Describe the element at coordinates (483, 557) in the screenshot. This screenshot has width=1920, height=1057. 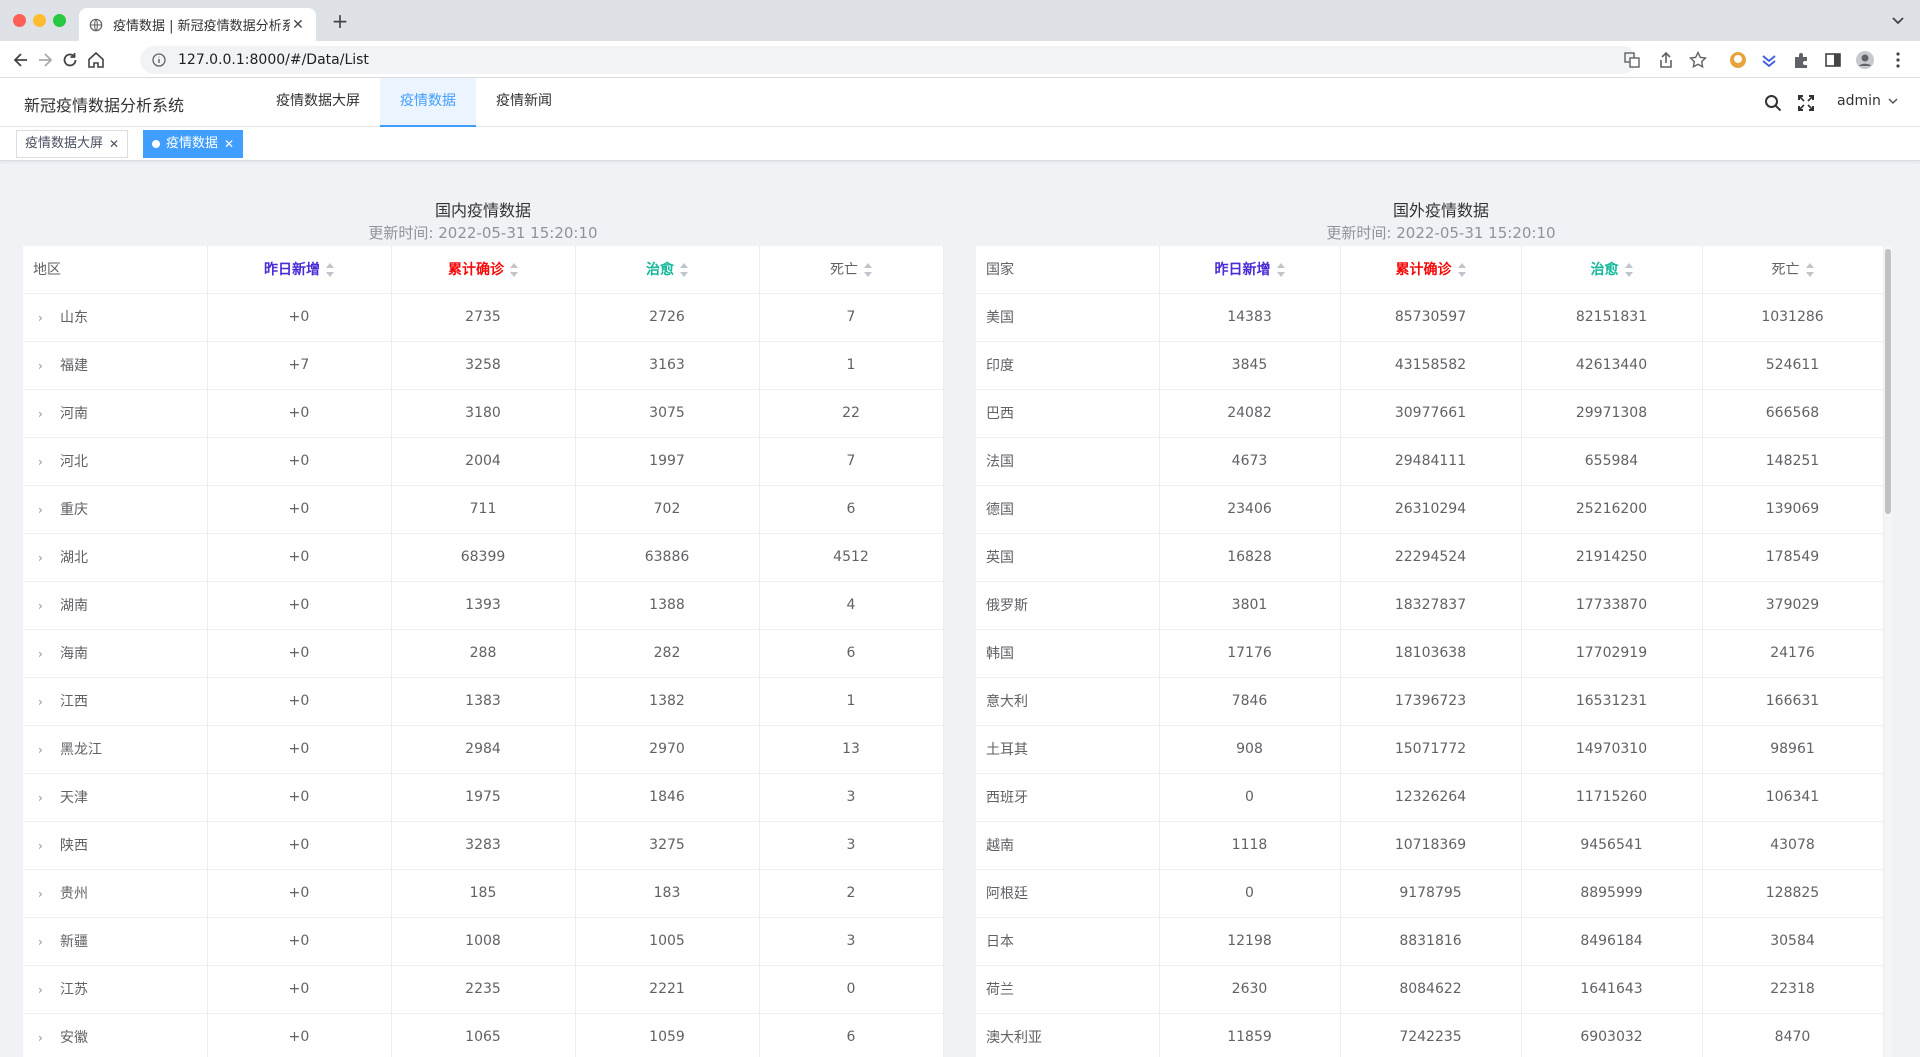
I see `table-row: › 湖北 +0 68399 63886 4512` at that location.